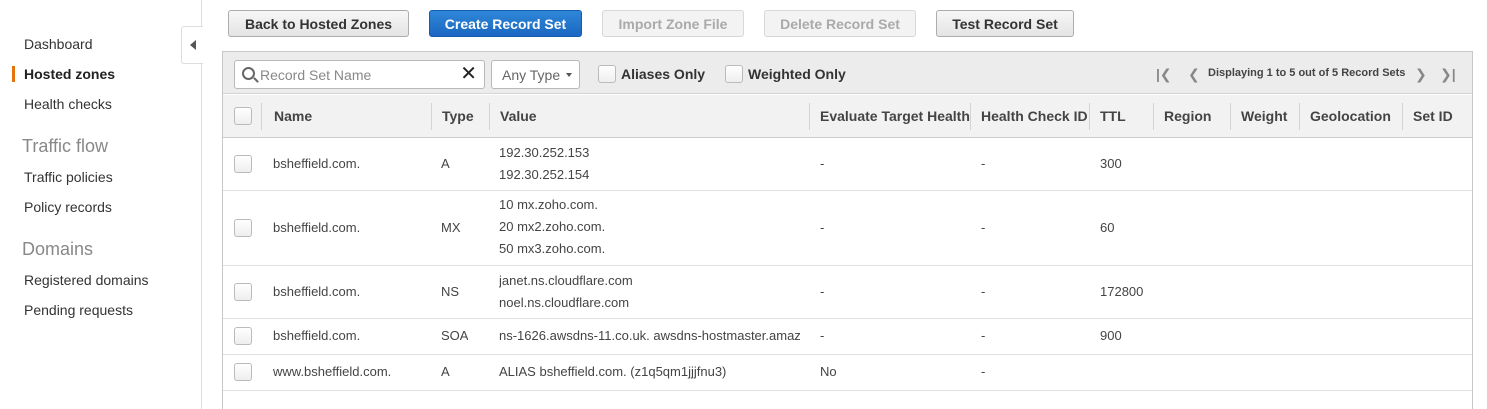  Describe the element at coordinates (1448, 74) in the screenshot. I see `last-page-icon: ❯|` at that location.